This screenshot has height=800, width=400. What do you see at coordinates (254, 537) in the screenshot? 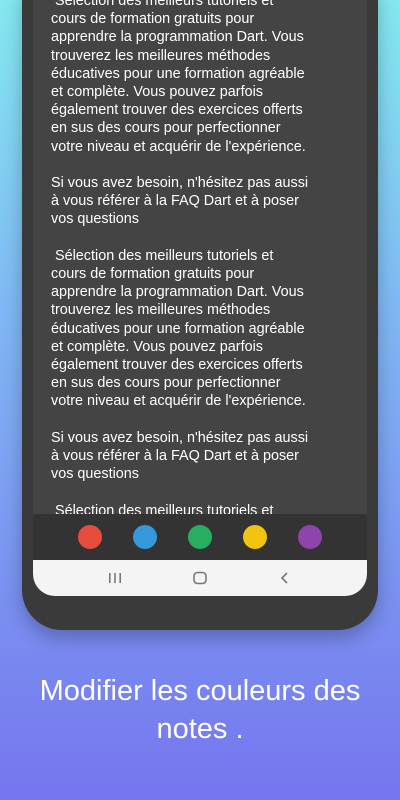
I see `color-swatch-yellow` at bounding box center [254, 537].